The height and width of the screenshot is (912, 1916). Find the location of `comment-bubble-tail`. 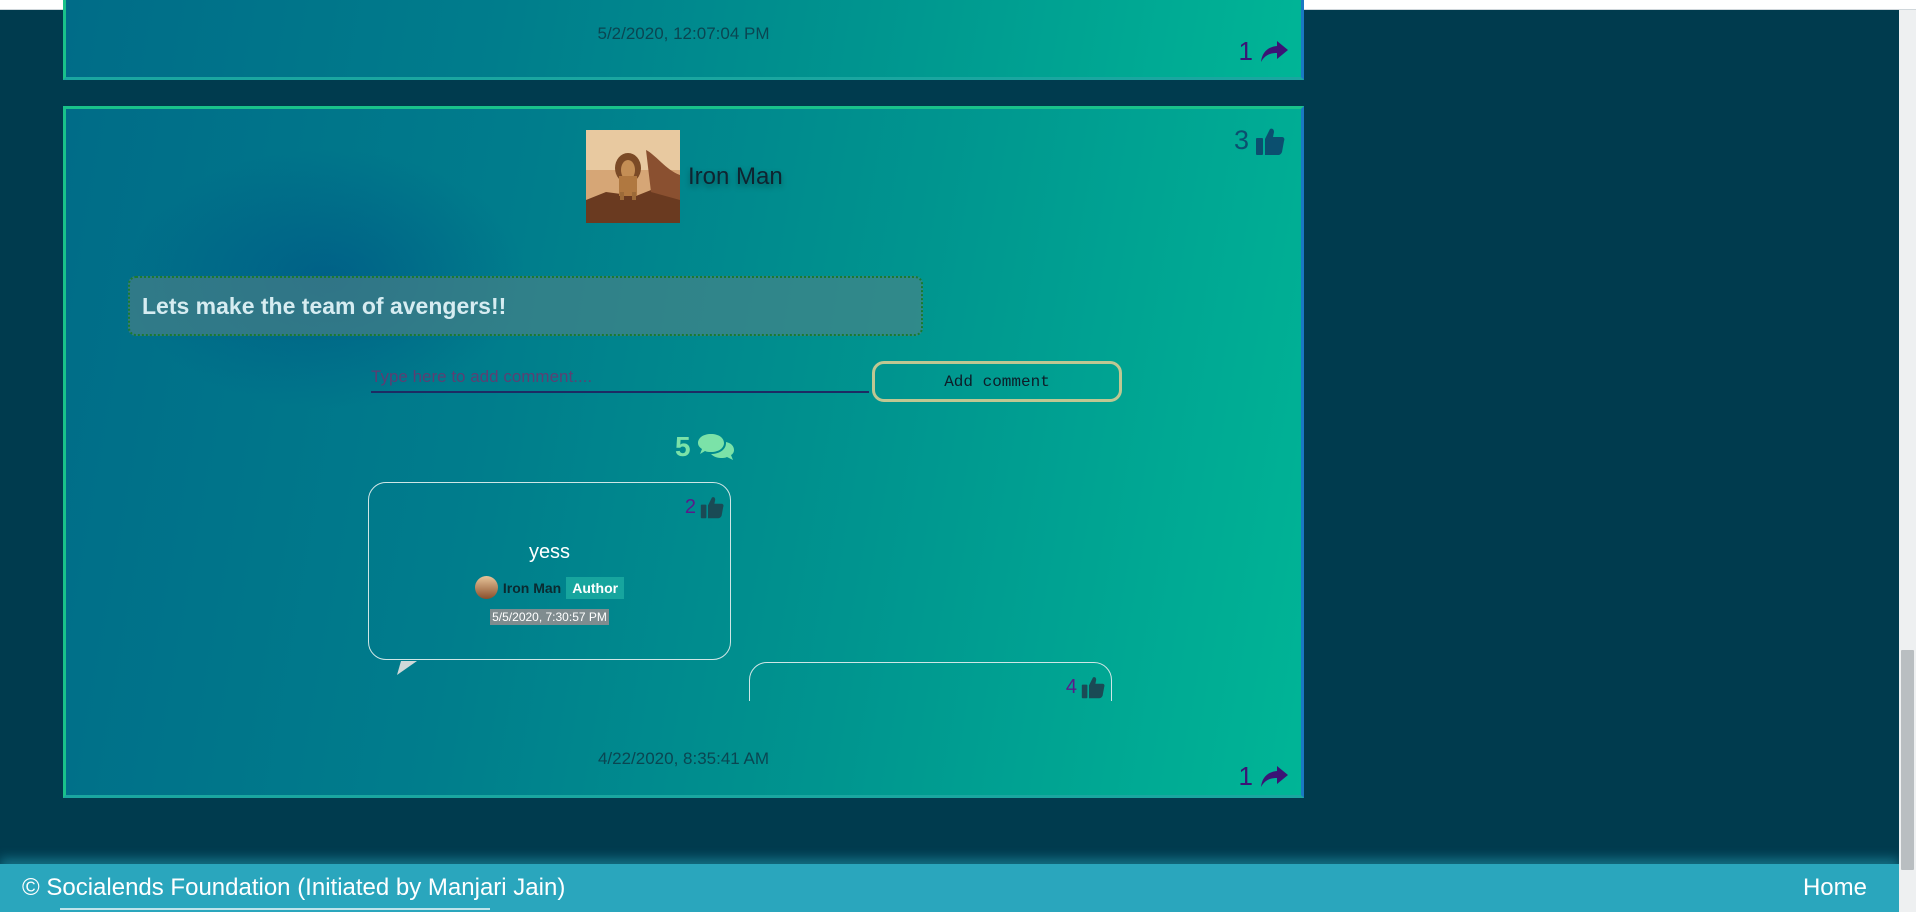

comment-bubble-tail is located at coordinates (407, 668).